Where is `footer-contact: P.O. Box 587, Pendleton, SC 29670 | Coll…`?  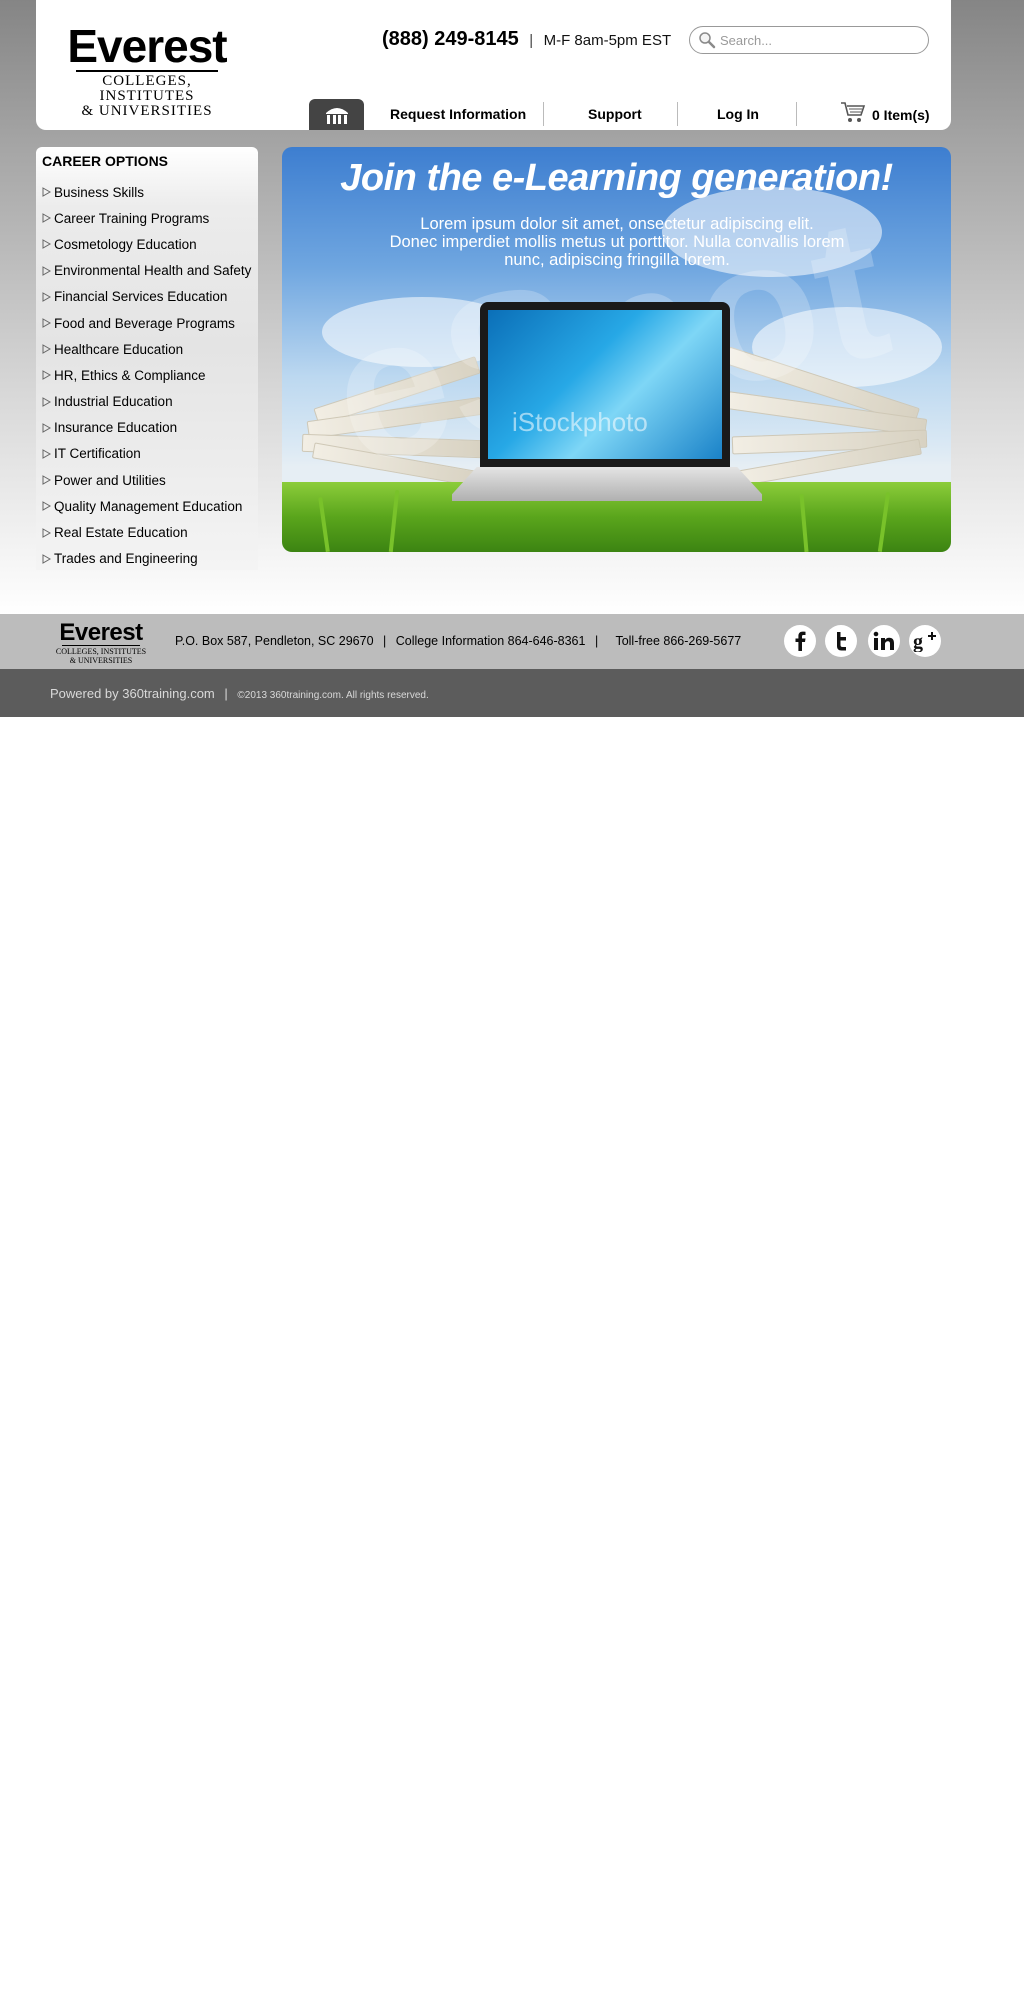 footer-contact: P.O. Box 587, Pendleton, SC 29670 | Coll… is located at coordinates (458, 641).